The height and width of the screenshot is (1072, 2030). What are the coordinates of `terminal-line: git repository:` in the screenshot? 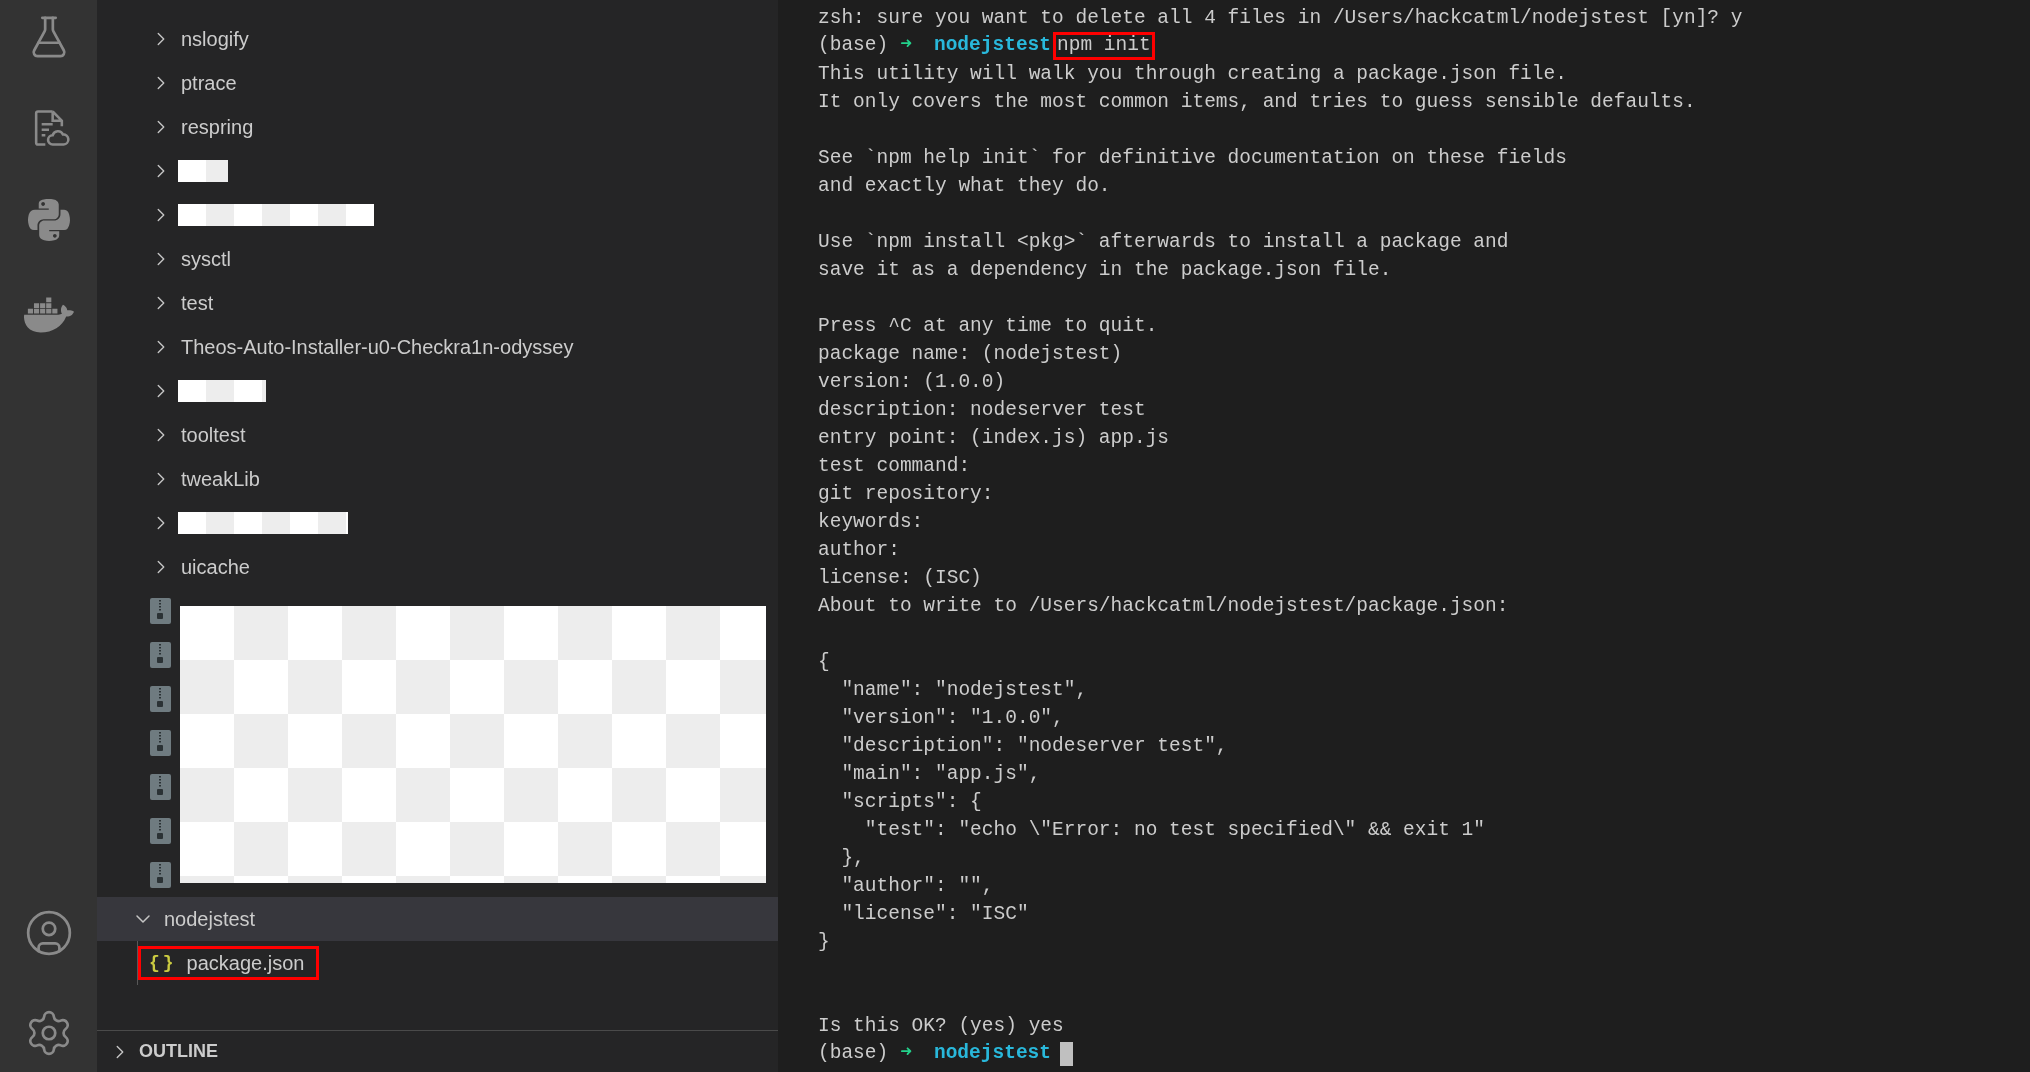 It's located at (906, 494).